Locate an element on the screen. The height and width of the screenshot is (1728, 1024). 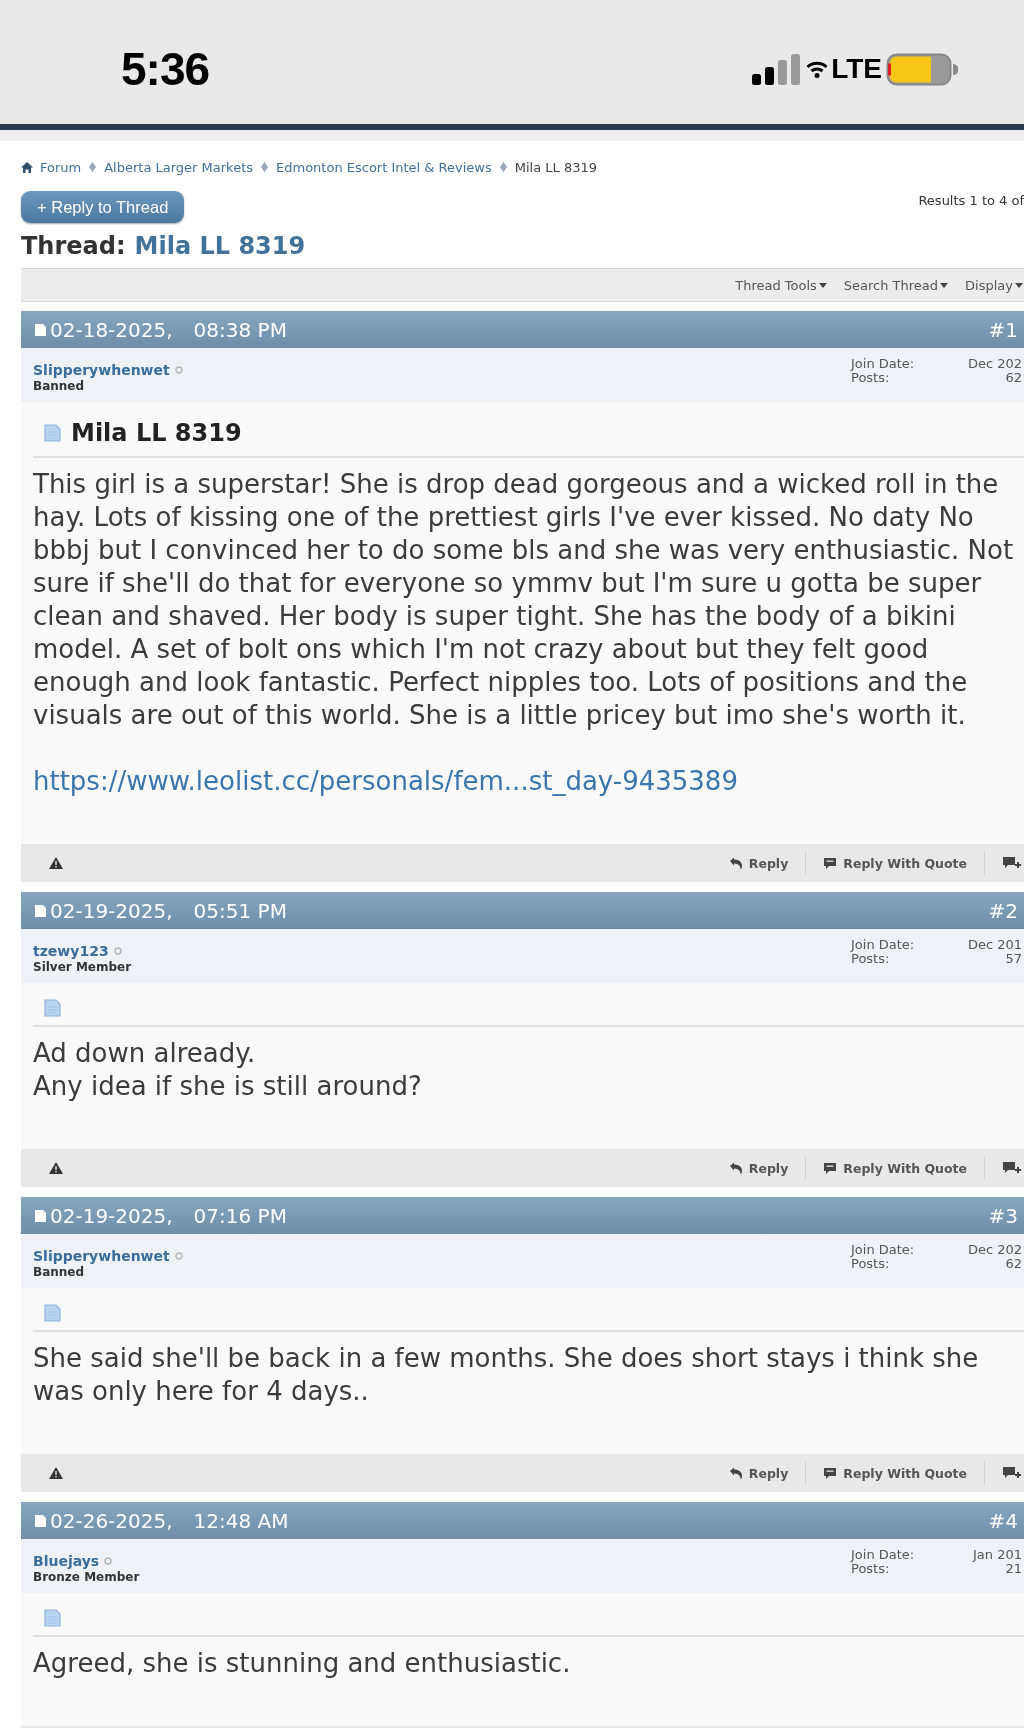
signal-icon is located at coordinates (776, 69).